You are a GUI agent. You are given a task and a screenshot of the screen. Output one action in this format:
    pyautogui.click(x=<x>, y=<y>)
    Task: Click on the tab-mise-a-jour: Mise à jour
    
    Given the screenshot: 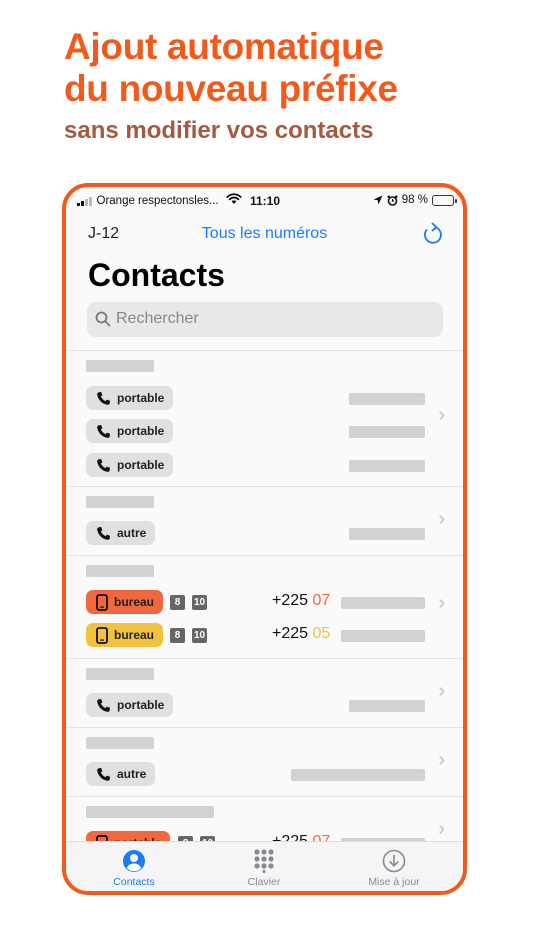 What is the action you would take?
    pyautogui.click(x=394, y=868)
    